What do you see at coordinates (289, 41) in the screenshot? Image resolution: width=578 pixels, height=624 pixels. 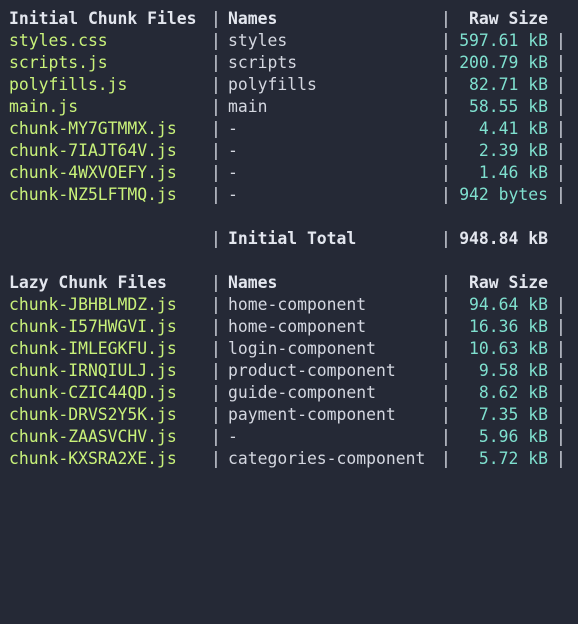 I see `table-row: styles.css | styles | 597.61 kB |` at bounding box center [289, 41].